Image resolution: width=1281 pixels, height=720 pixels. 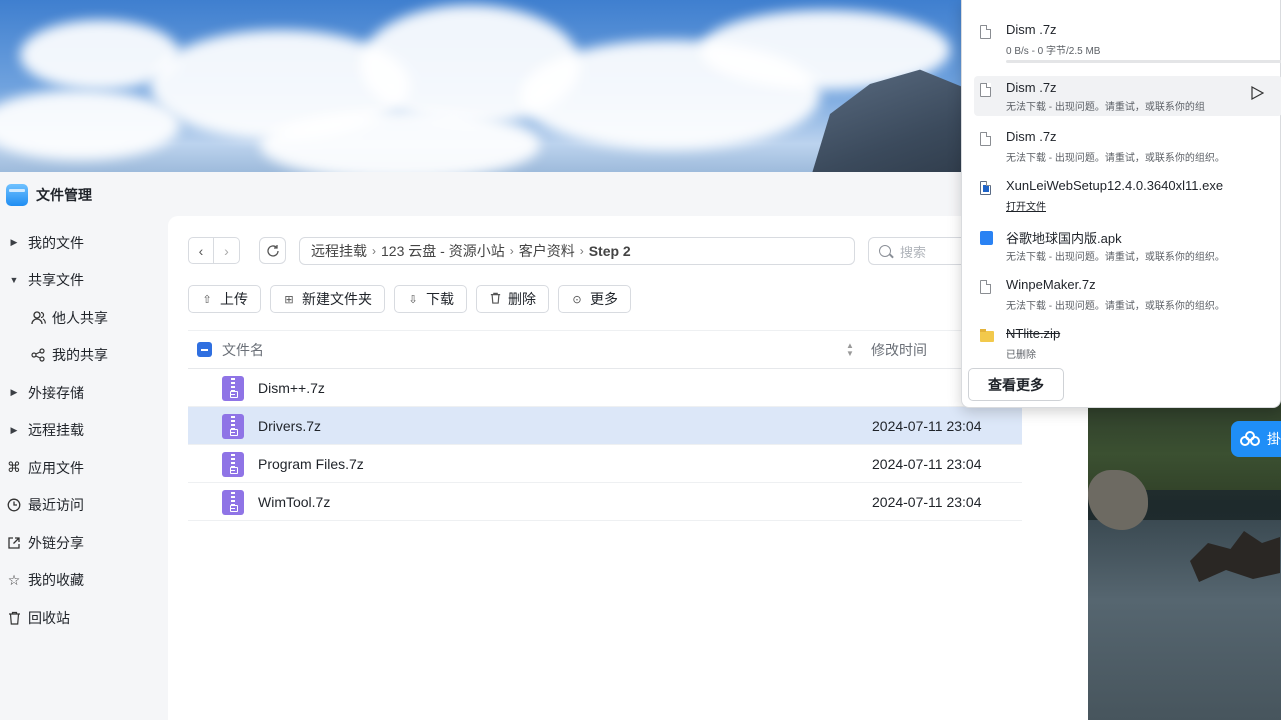 I want to click on new-folder-button: ⊞ 新建文件夹, so click(x=327, y=299).